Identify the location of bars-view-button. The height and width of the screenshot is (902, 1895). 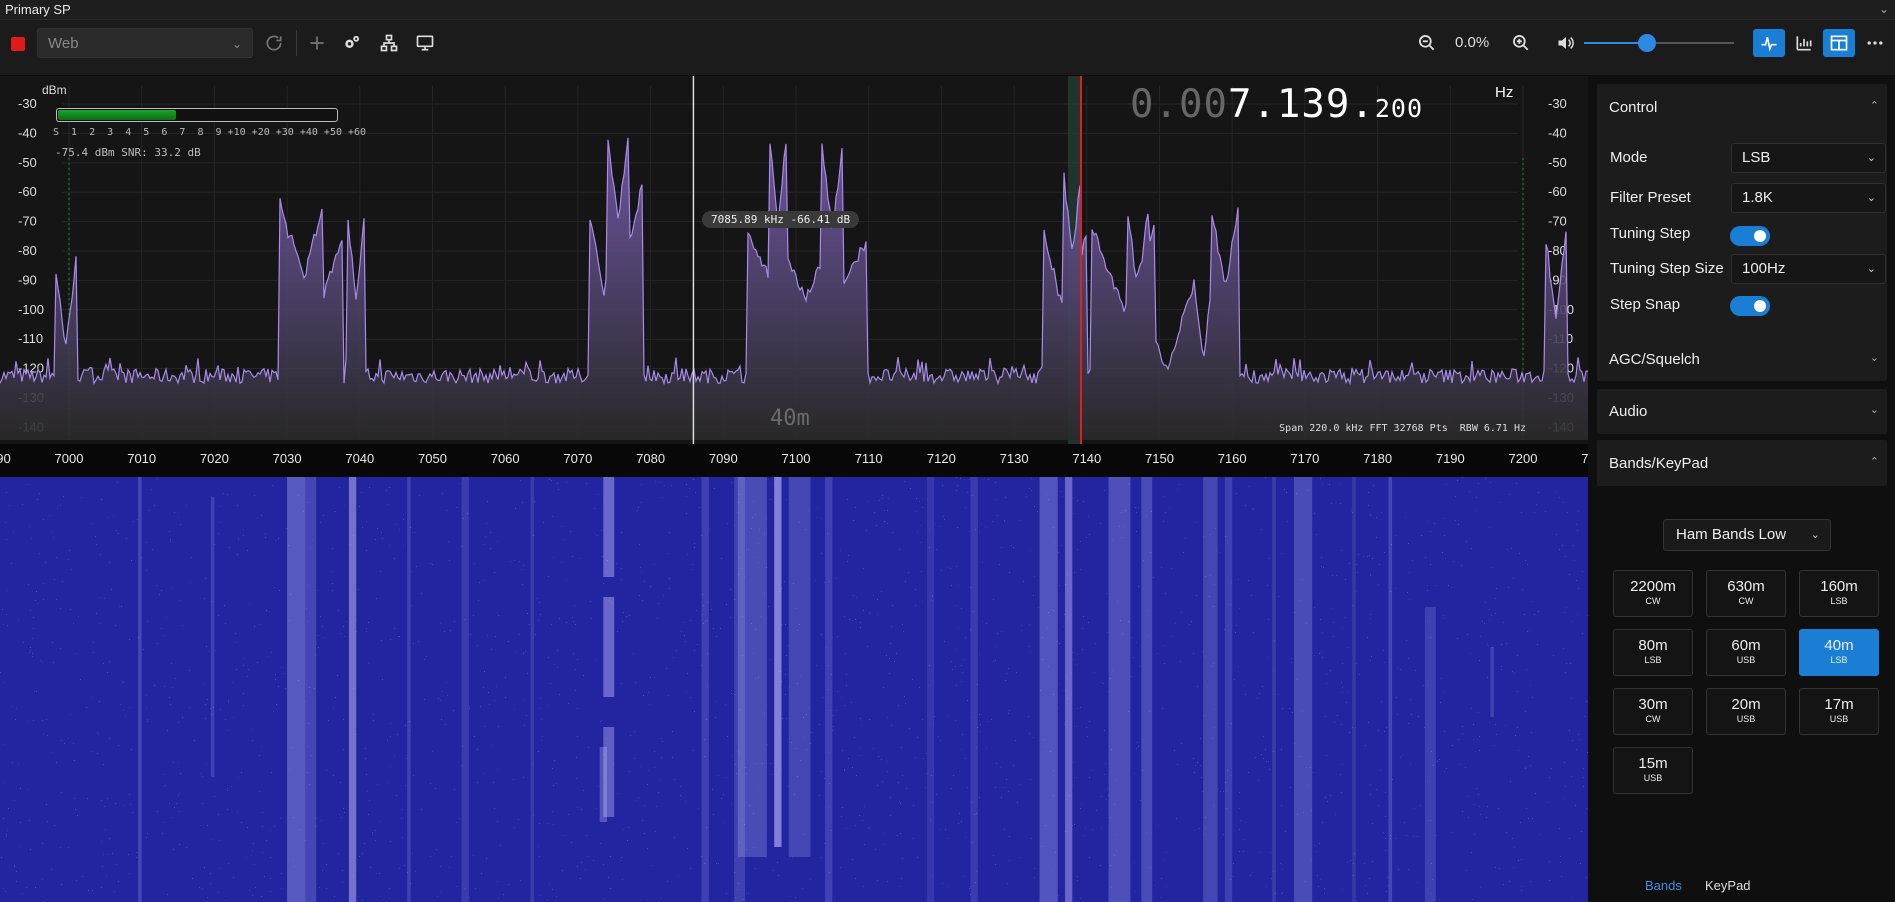
(1804, 43).